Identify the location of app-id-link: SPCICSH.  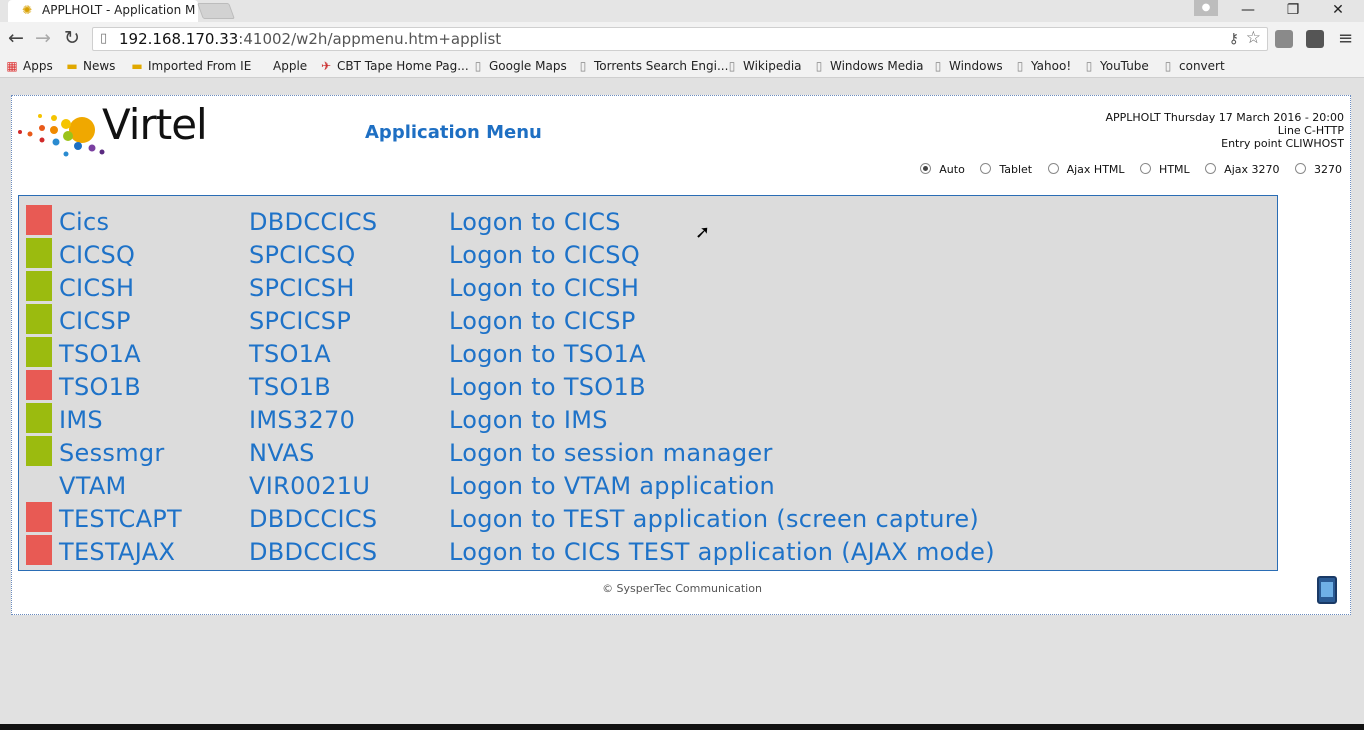
(302, 288).